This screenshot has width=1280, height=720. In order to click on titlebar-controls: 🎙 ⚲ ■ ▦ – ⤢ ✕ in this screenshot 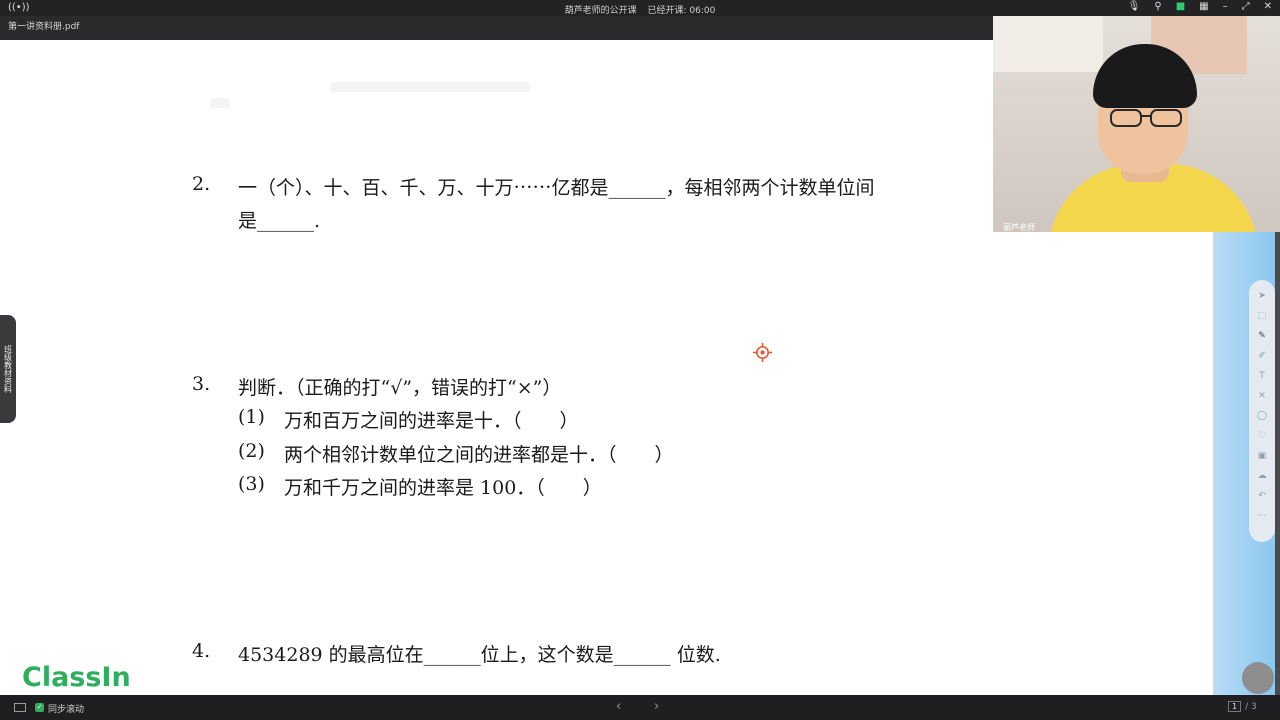, I will do `click(1200, 6)`.